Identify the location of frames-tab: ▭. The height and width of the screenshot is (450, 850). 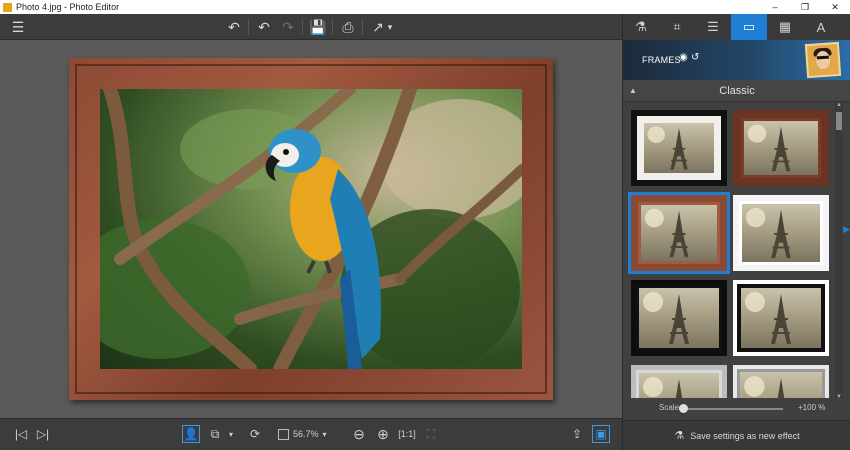
(749, 27).